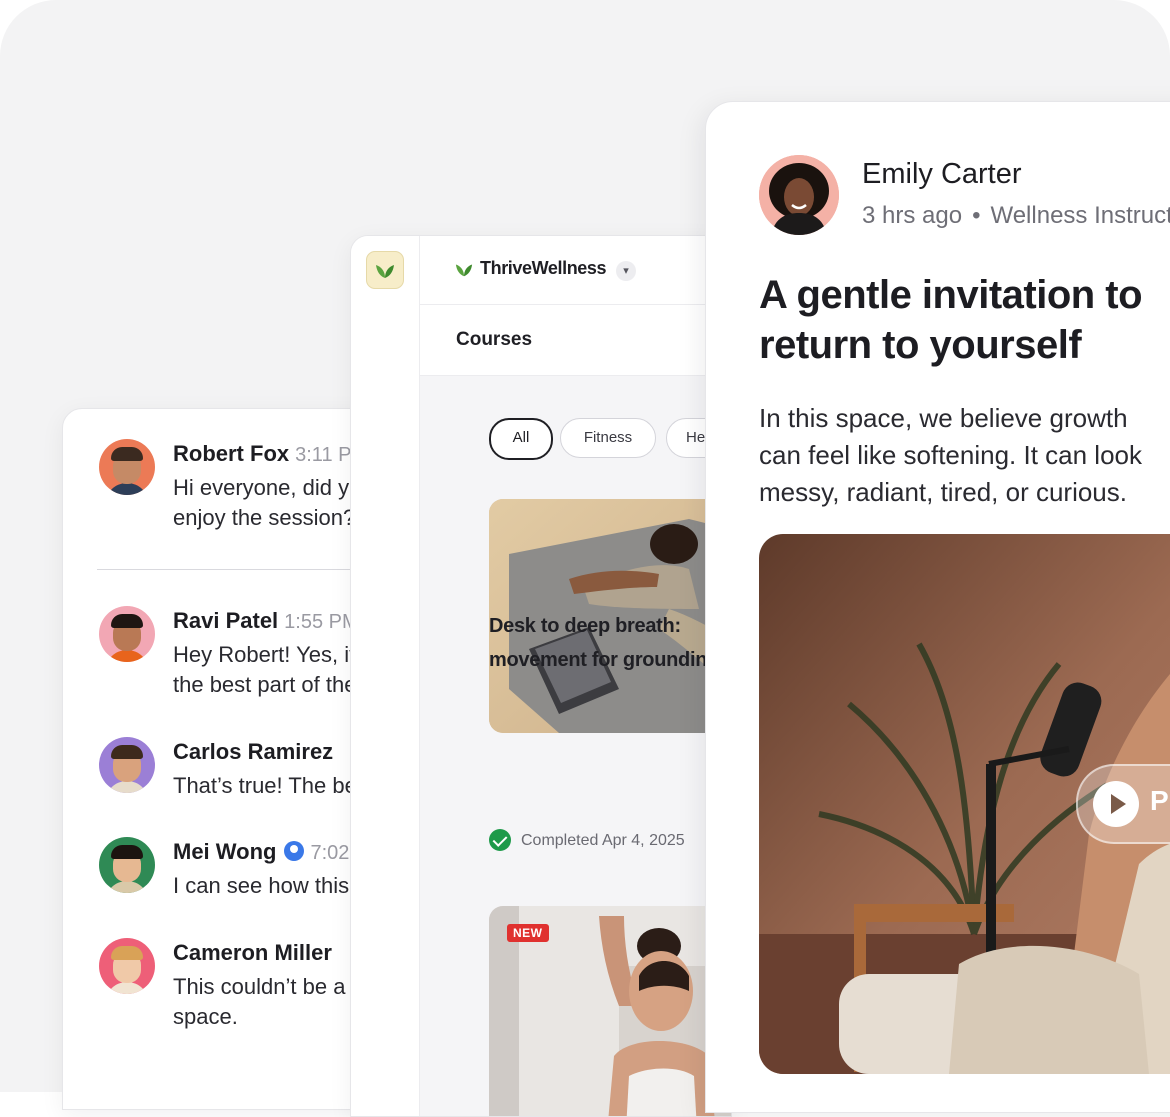 This screenshot has width=1170, height=1117. I want to click on section-header: Courses, so click(575, 340).